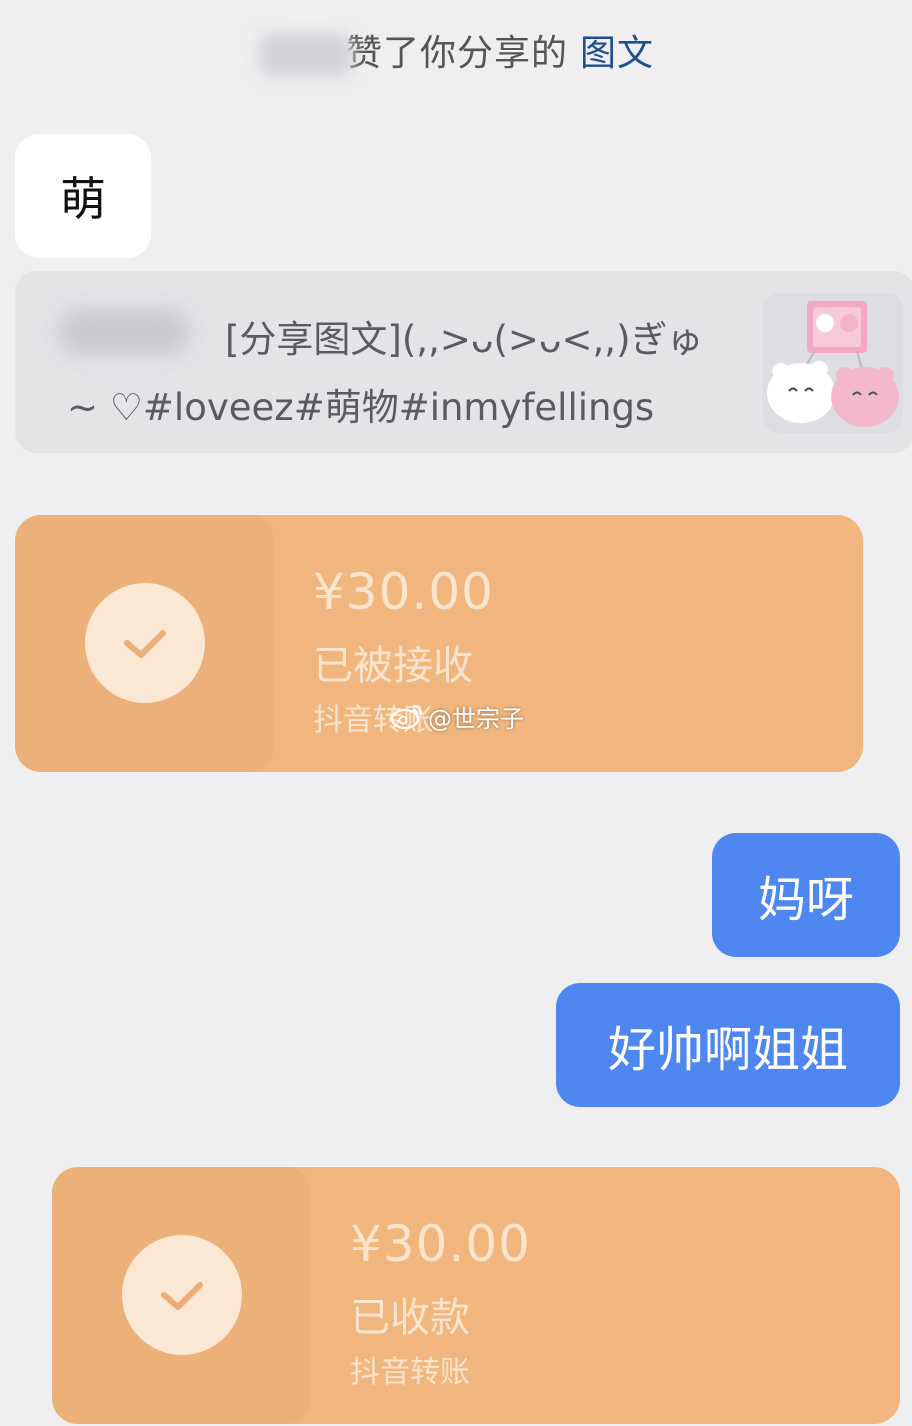 This screenshot has height=1426, width=912. I want to click on weibo-watermark: @世宗子, so click(457, 716).